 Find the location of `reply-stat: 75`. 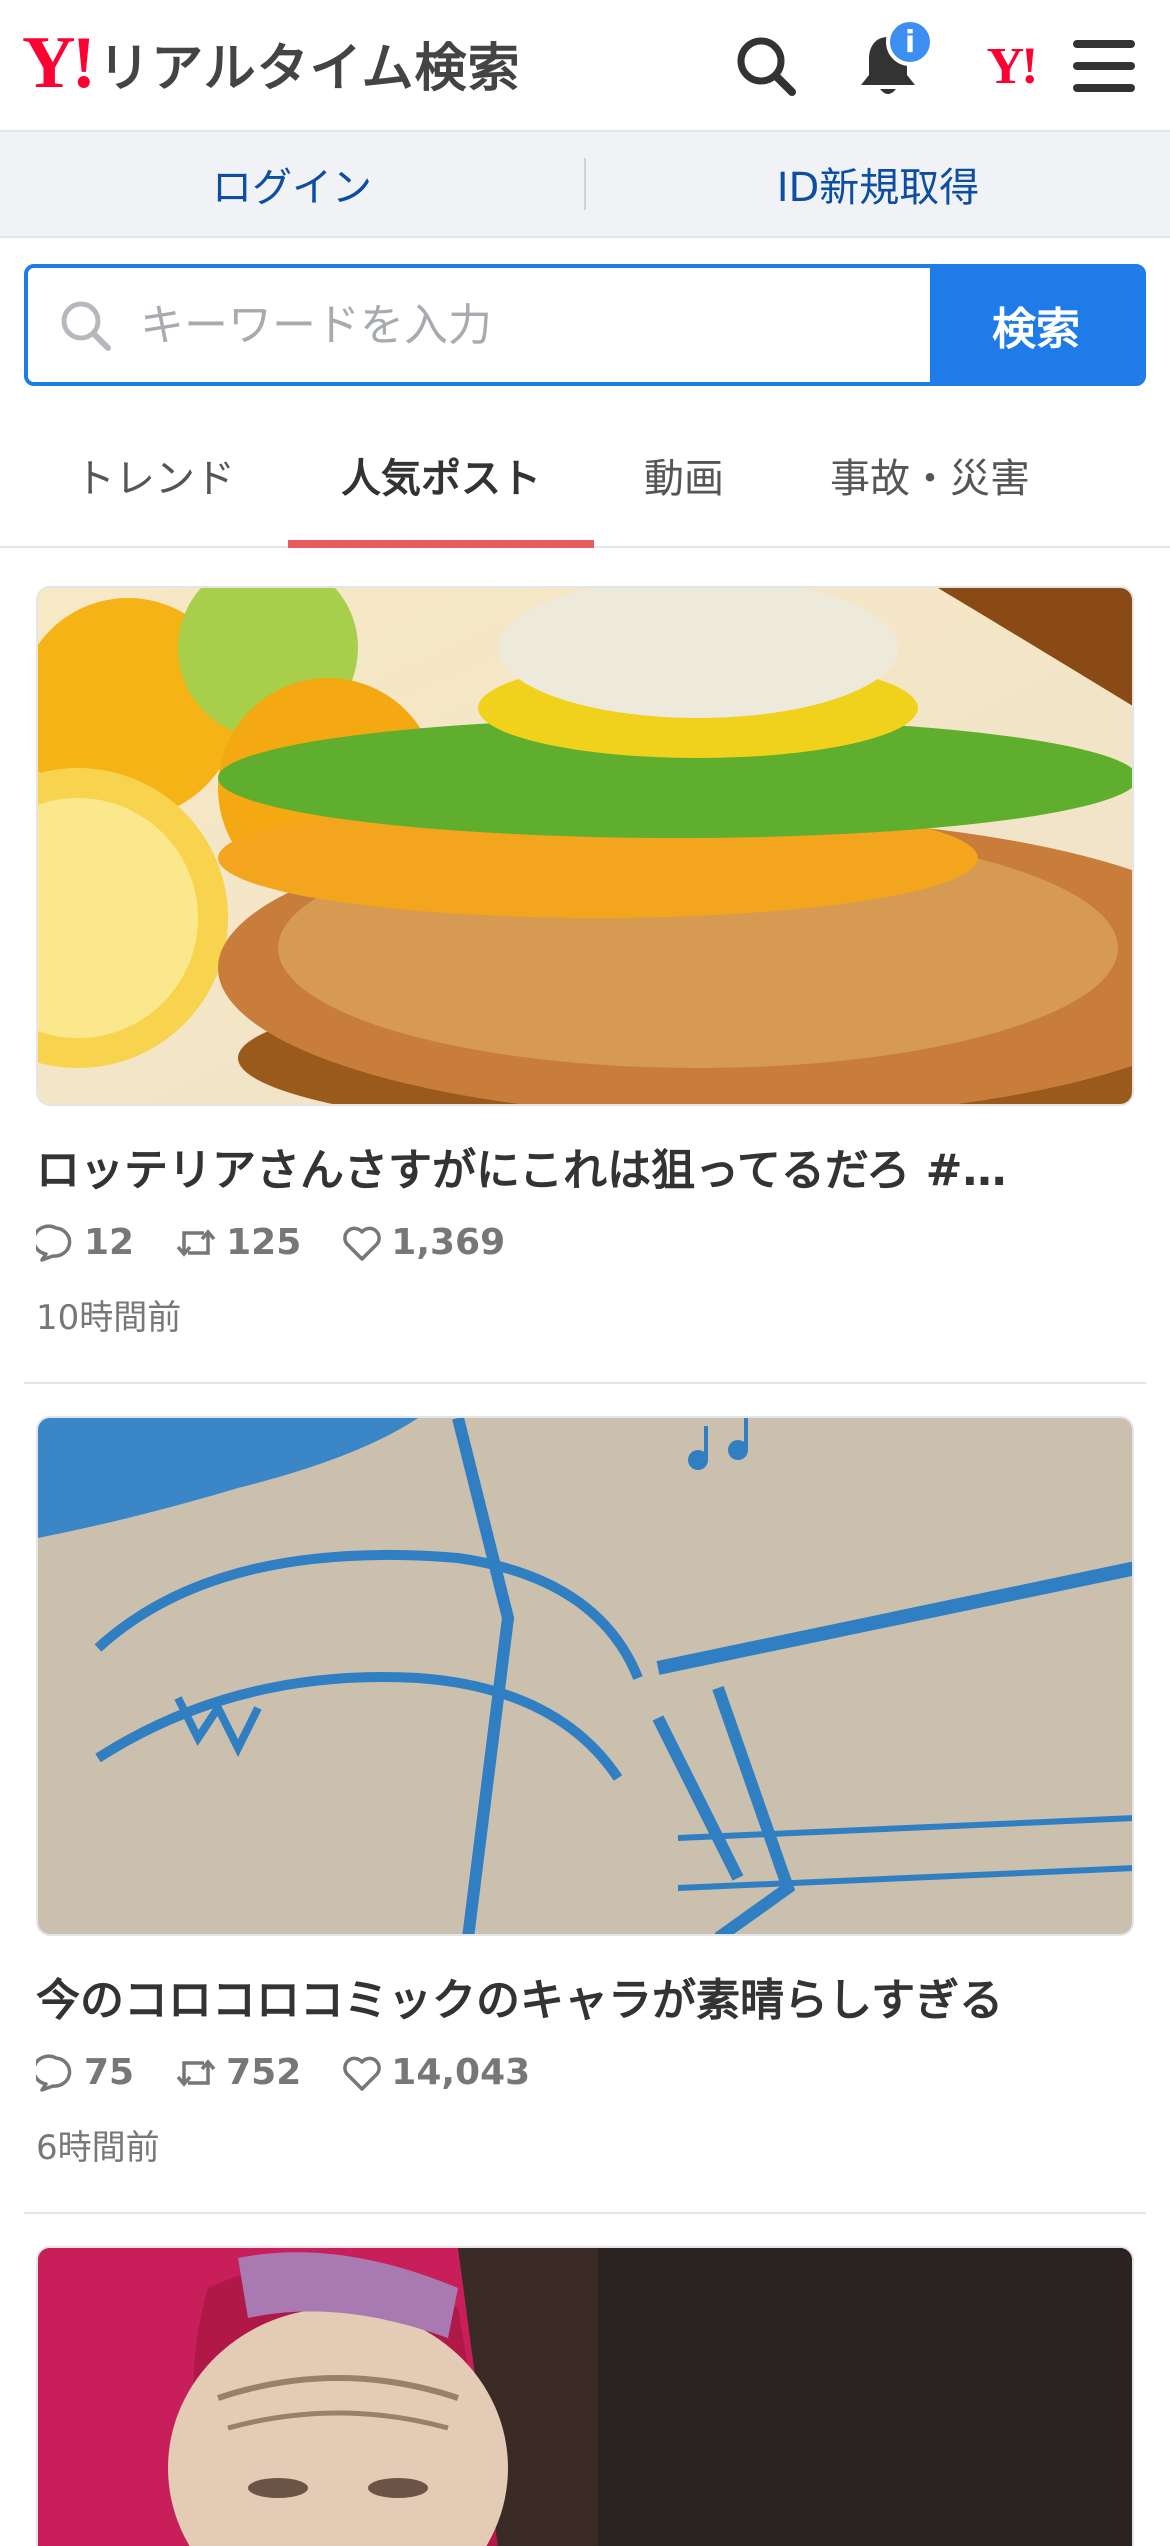

reply-stat: 75 is located at coordinates (85, 2072).